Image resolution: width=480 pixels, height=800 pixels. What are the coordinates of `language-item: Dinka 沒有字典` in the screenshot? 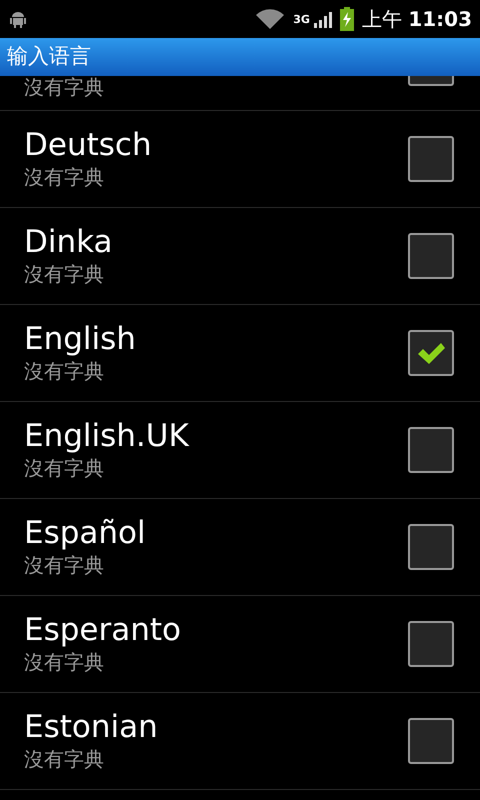 It's located at (240, 256).